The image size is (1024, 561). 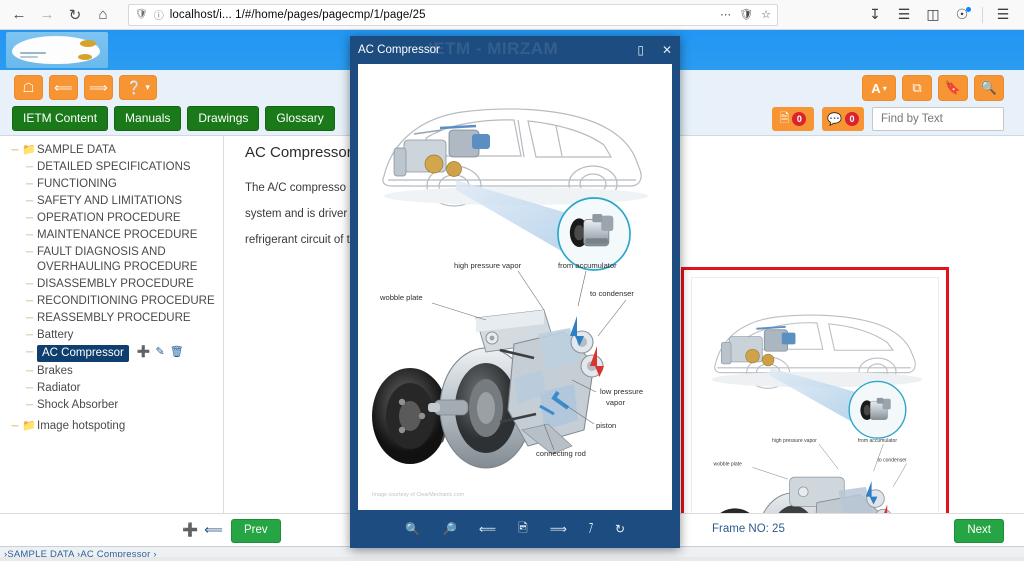 What do you see at coordinates (134, 87) in the screenshot?
I see `help-circle-icon: ❔` at bounding box center [134, 87].